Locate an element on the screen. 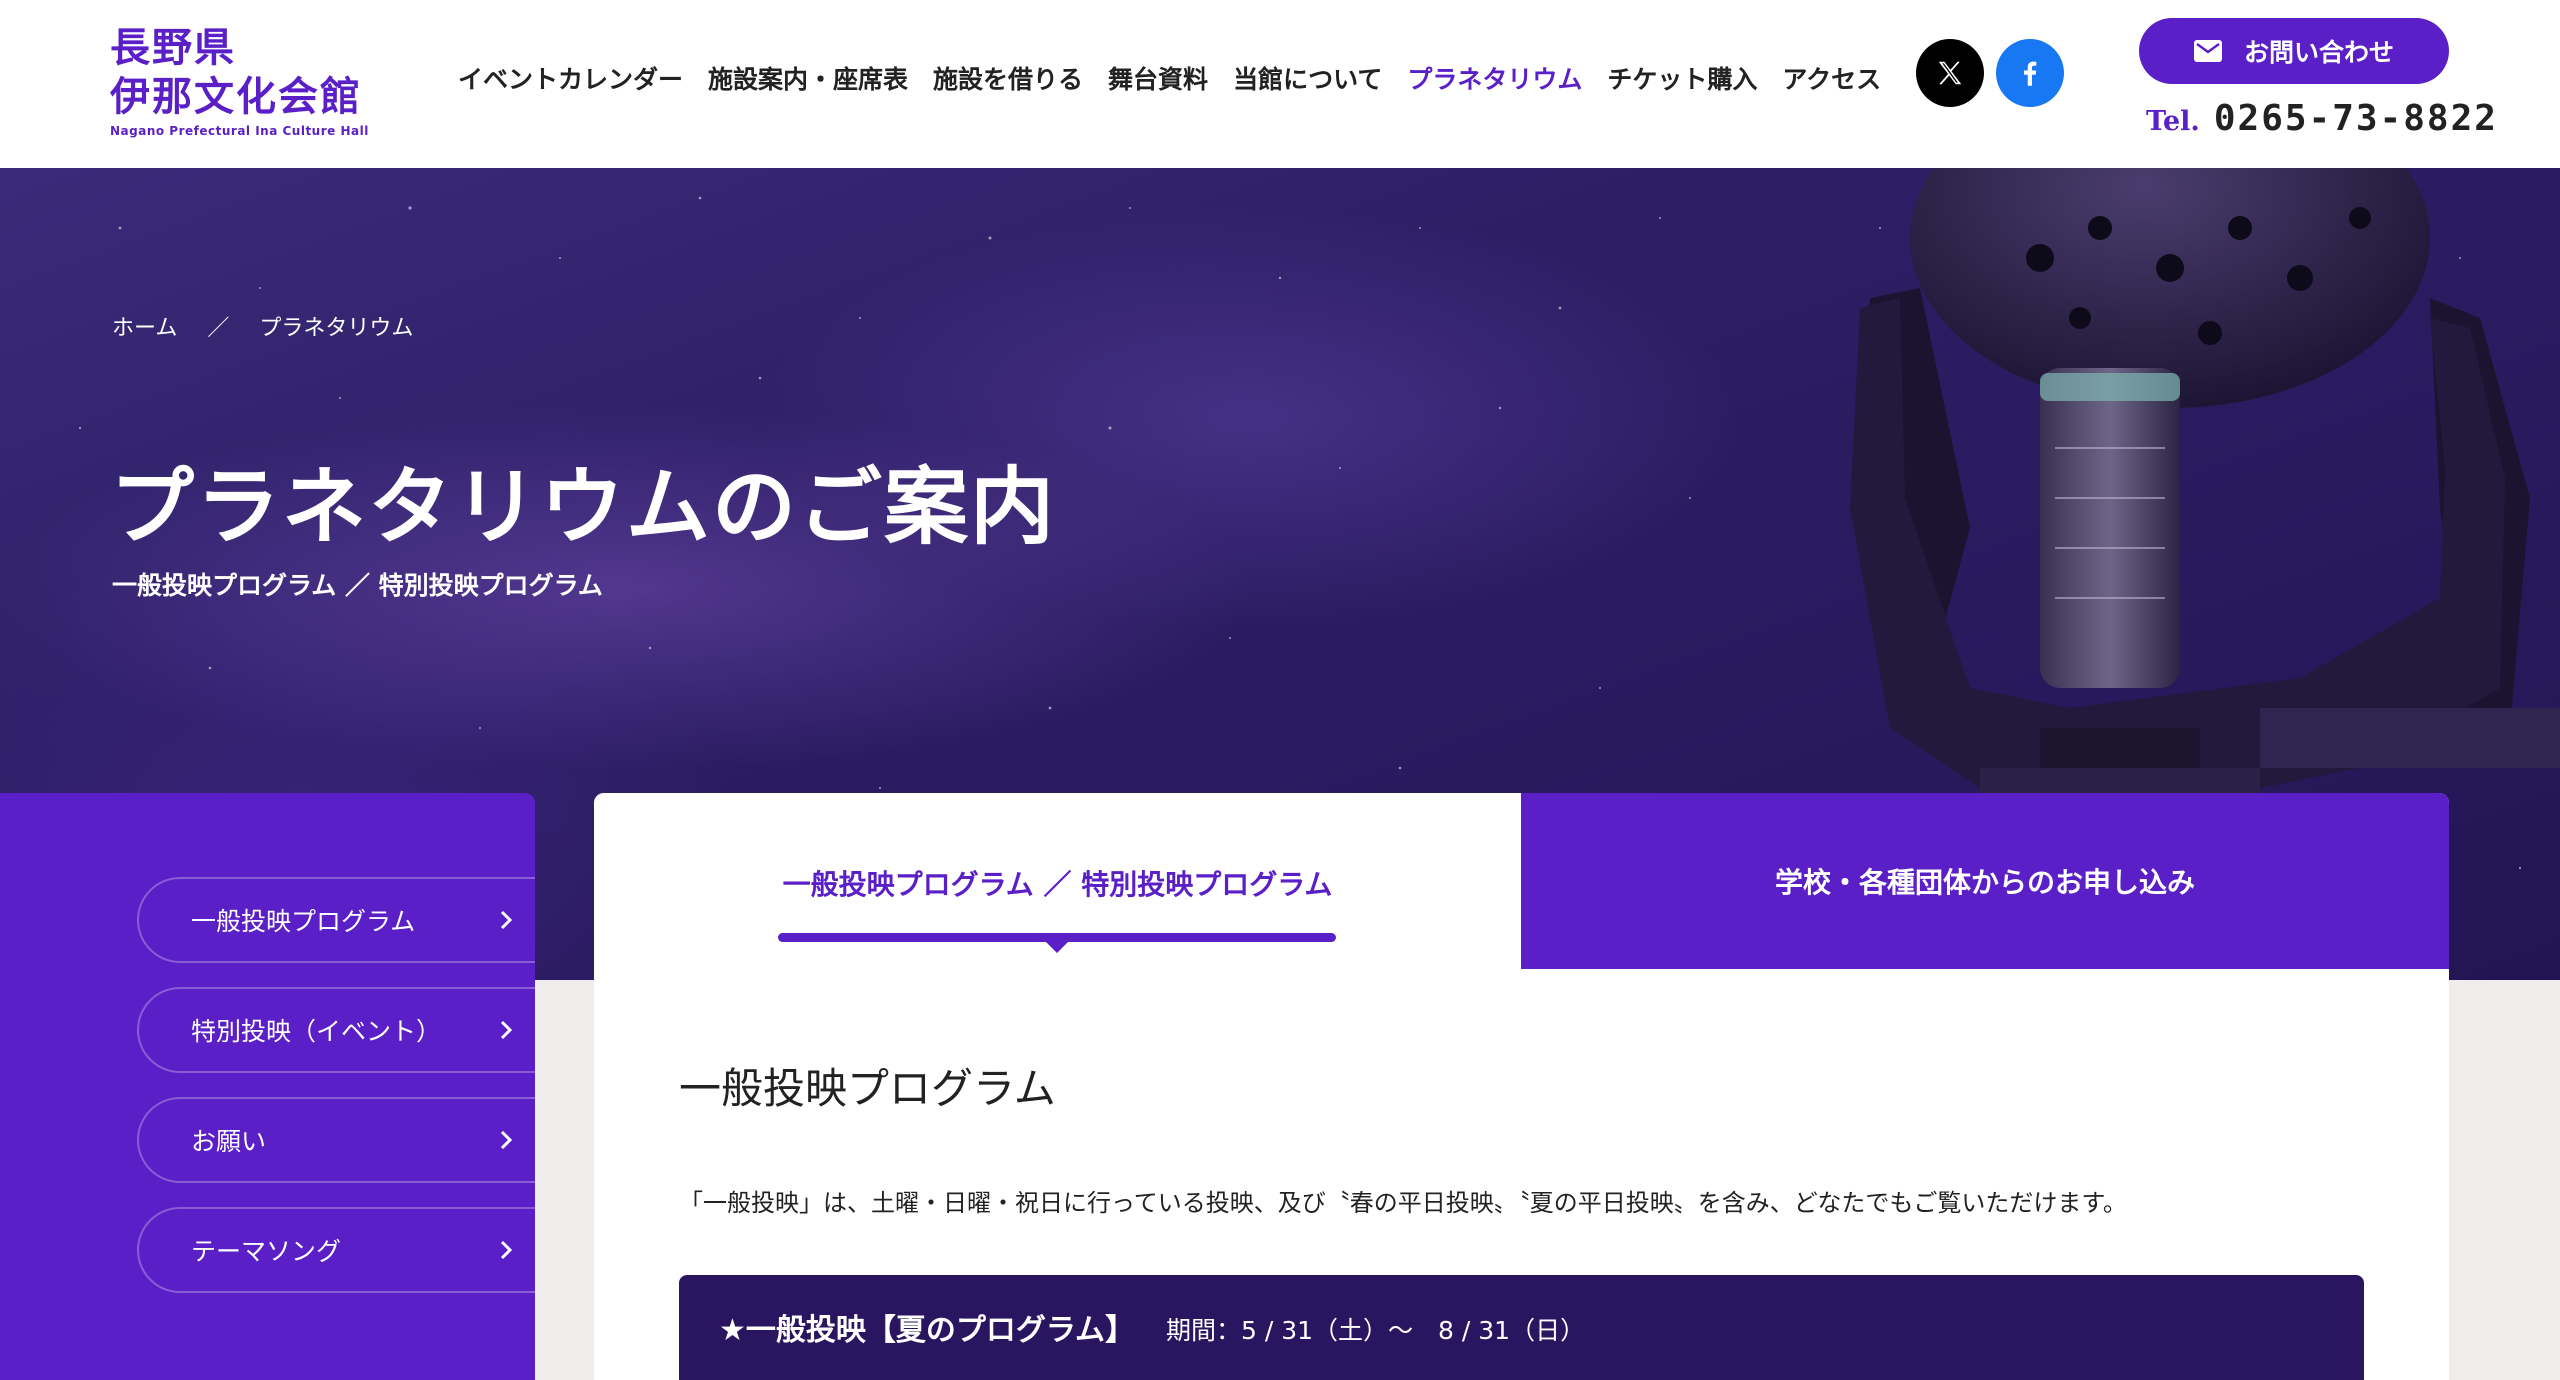 This screenshot has height=1380, width=2560. sidebar-item-requests: お願い is located at coordinates (336, 1140).